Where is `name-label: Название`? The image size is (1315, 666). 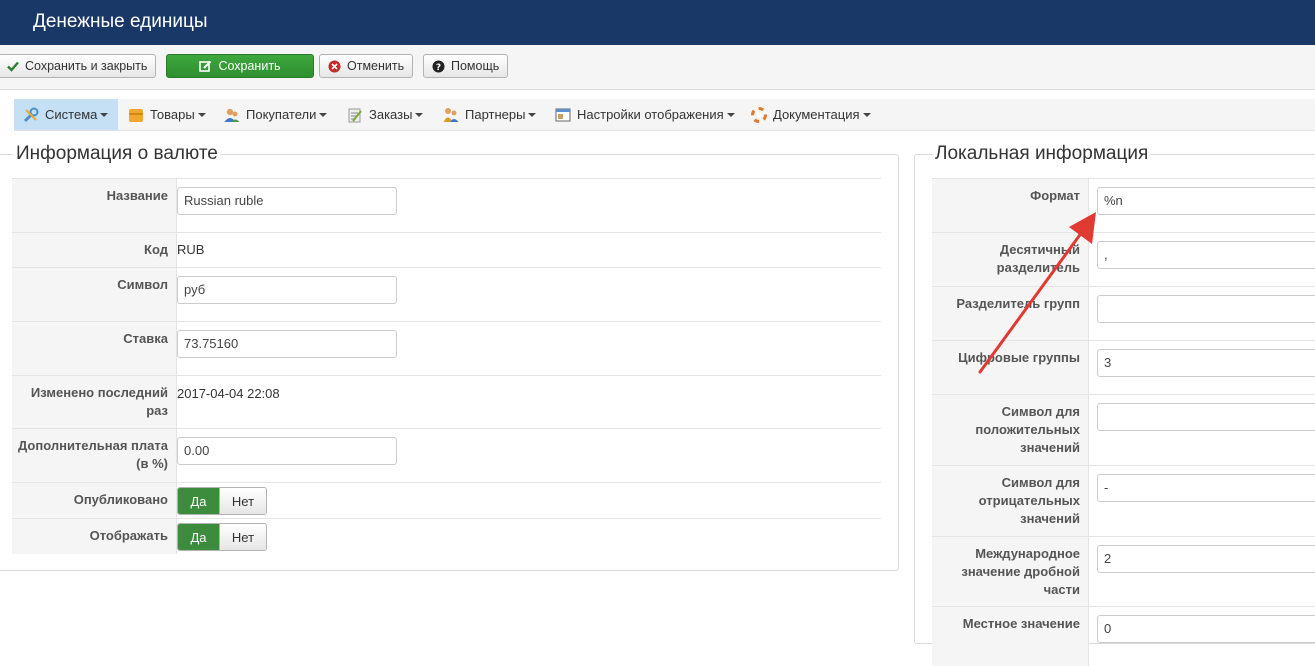 name-label: Название is located at coordinates (94, 205).